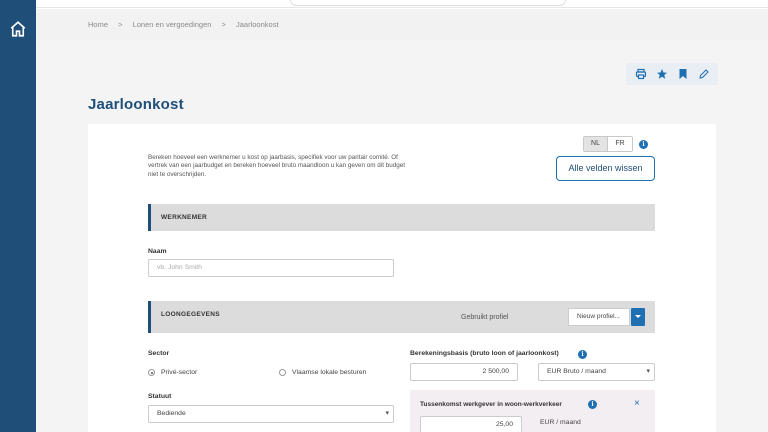 The height and width of the screenshot is (432, 768). Describe the element at coordinates (329, 372) in the screenshot. I see `radio-label: Vlaamse lokale besturen` at that location.